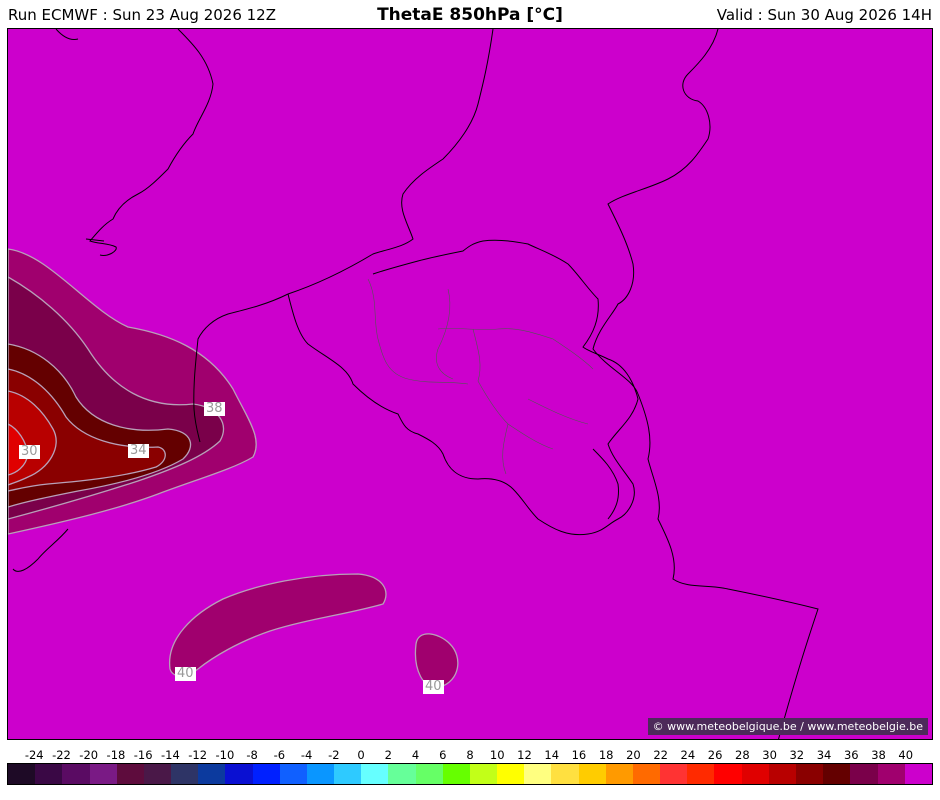 This screenshot has width=940, height=800. I want to click on contour-label-30: 30, so click(29, 451).